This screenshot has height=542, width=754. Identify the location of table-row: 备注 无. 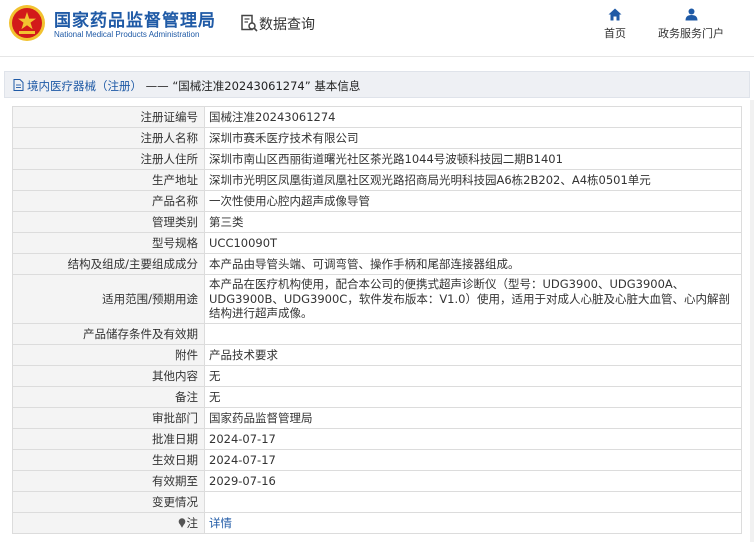
(377, 397).